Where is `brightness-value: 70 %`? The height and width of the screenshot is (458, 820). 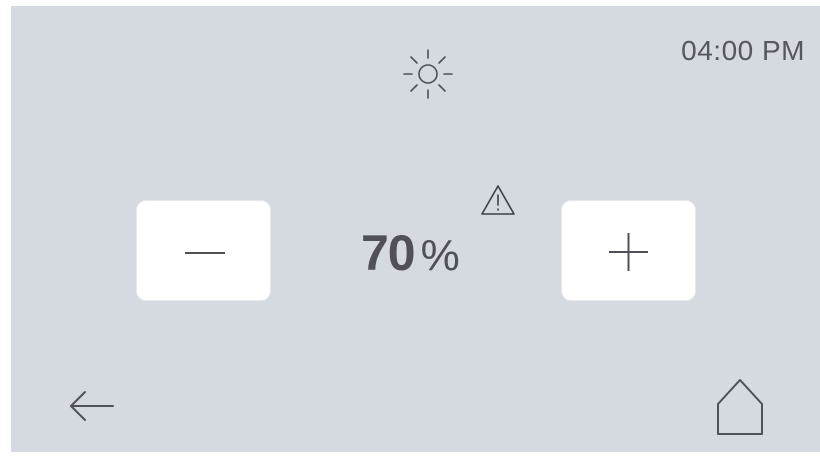
brightness-value: 70 % is located at coordinates (410, 254).